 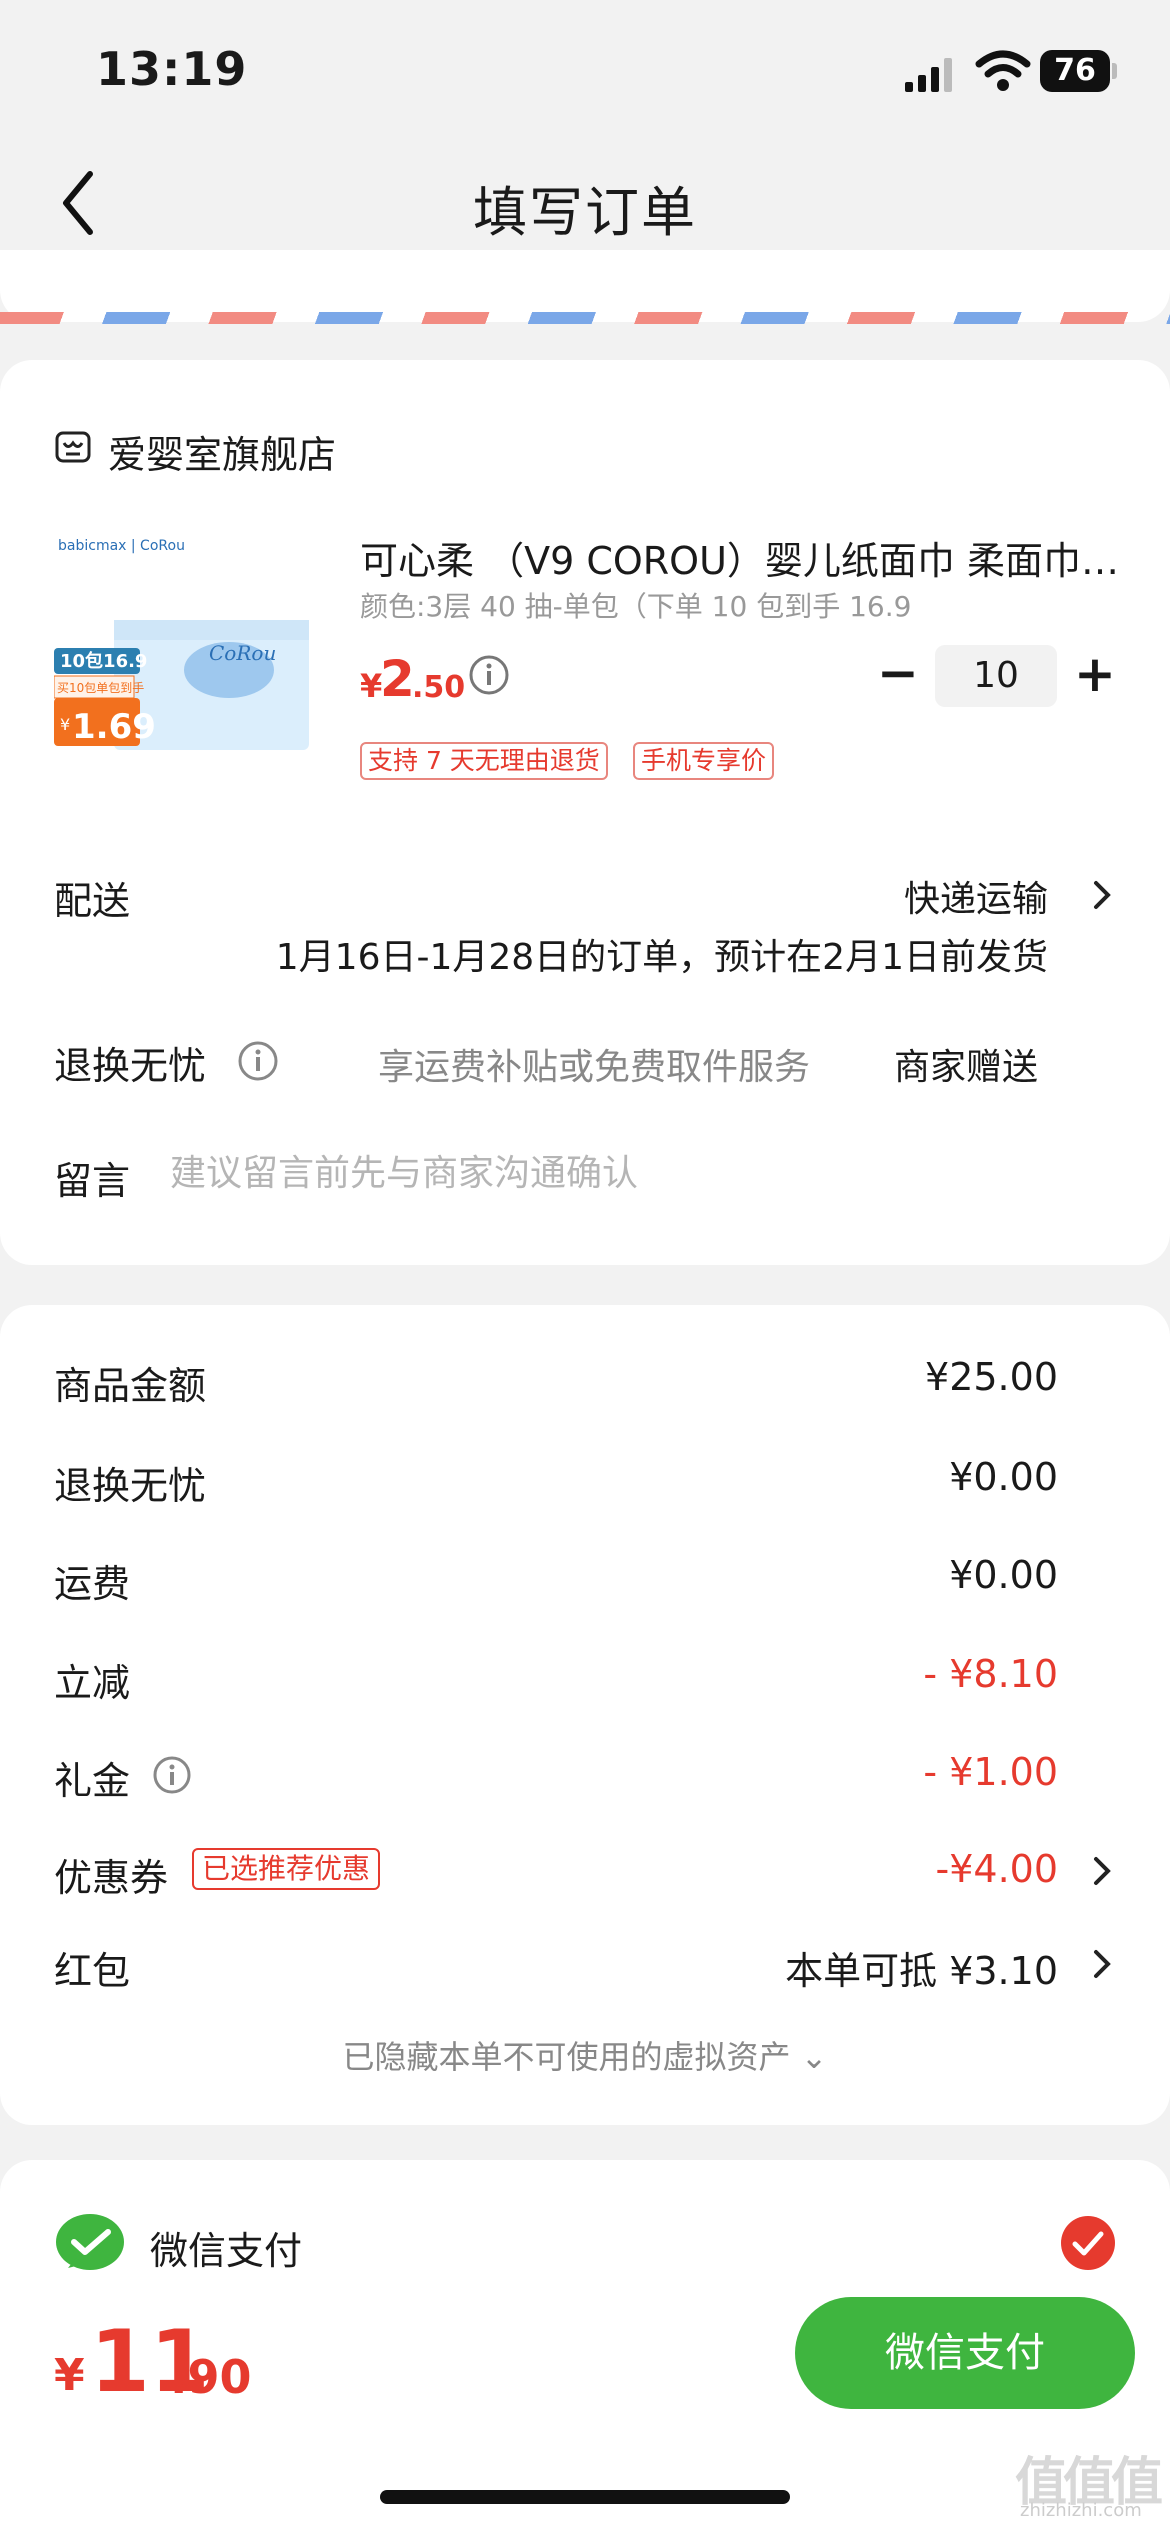 I want to click on red-packet-row: 红包 本单可抵 ¥3.10, so click(x=556, y=1970).